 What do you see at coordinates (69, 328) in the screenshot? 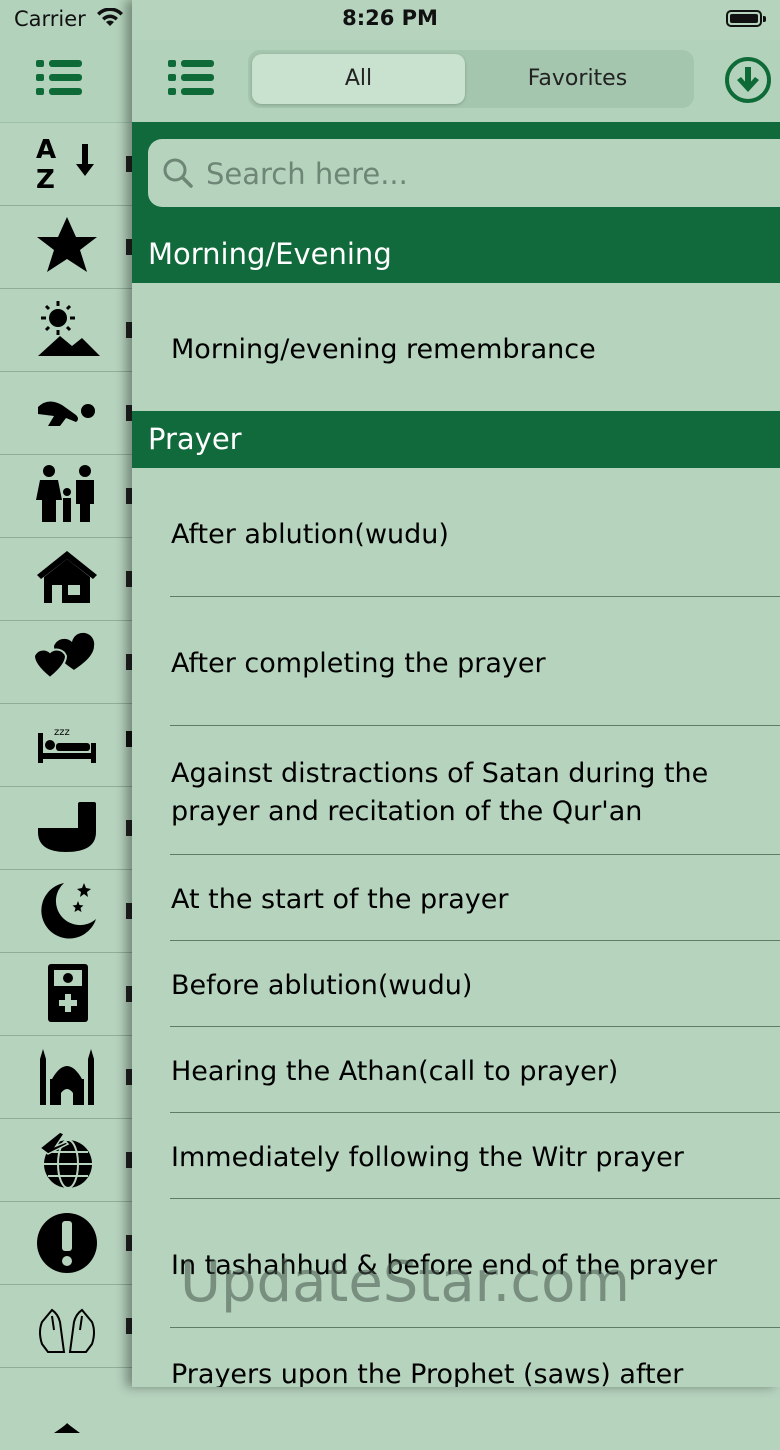
I see `sun-landscape-icon` at bounding box center [69, 328].